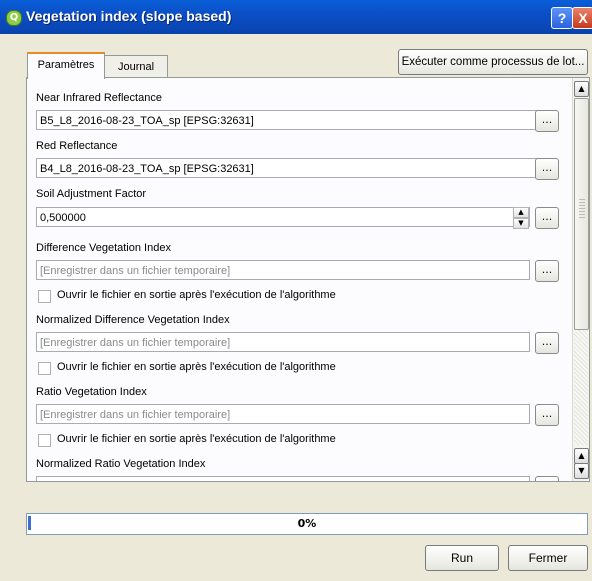 The height and width of the screenshot is (581, 592). Describe the element at coordinates (103, 248) in the screenshot. I see `dvi-label: Difference Vegetation Index` at that location.